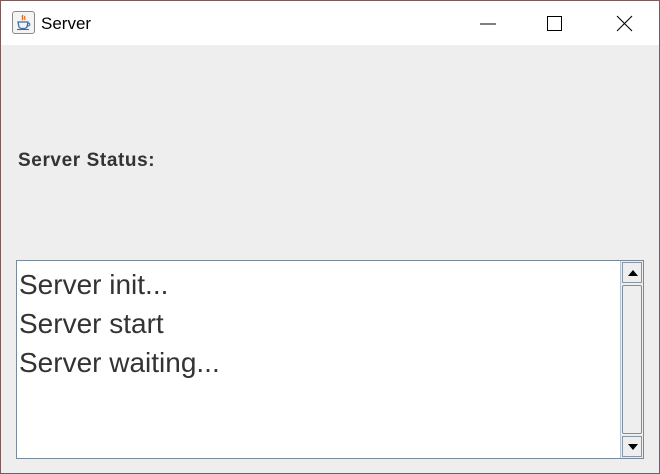 The height and width of the screenshot is (474, 660). I want to click on close-icon, so click(624, 23).